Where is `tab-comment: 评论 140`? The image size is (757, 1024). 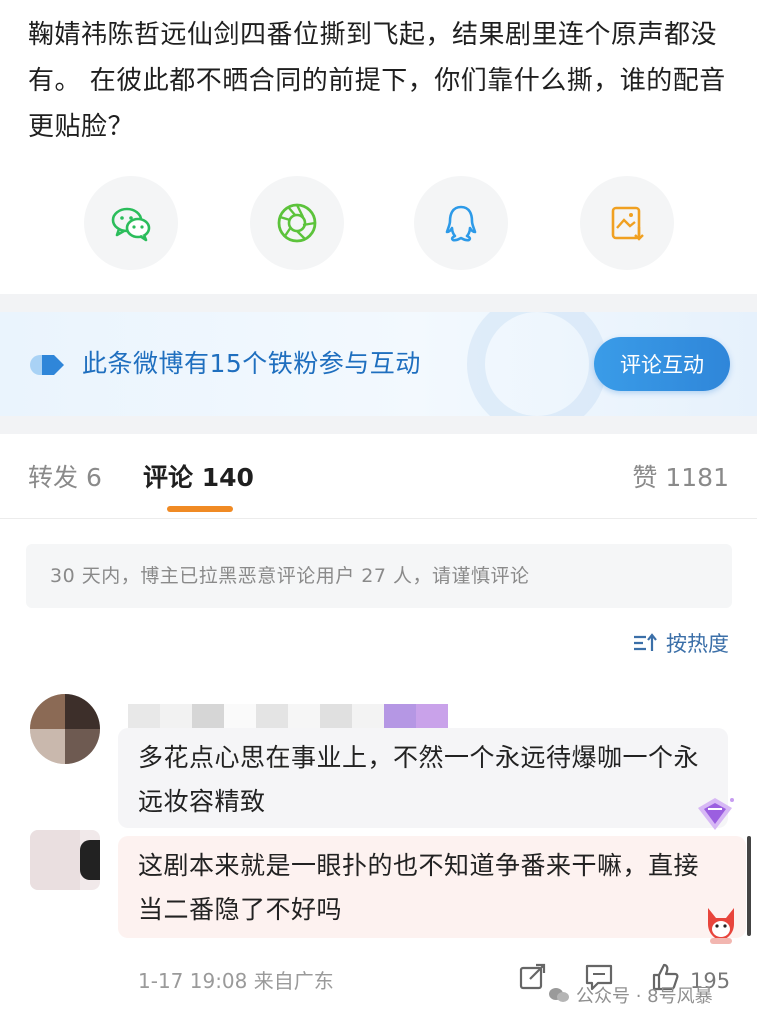
tab-comment: 评论 140 is located at coordinates (198, 478).